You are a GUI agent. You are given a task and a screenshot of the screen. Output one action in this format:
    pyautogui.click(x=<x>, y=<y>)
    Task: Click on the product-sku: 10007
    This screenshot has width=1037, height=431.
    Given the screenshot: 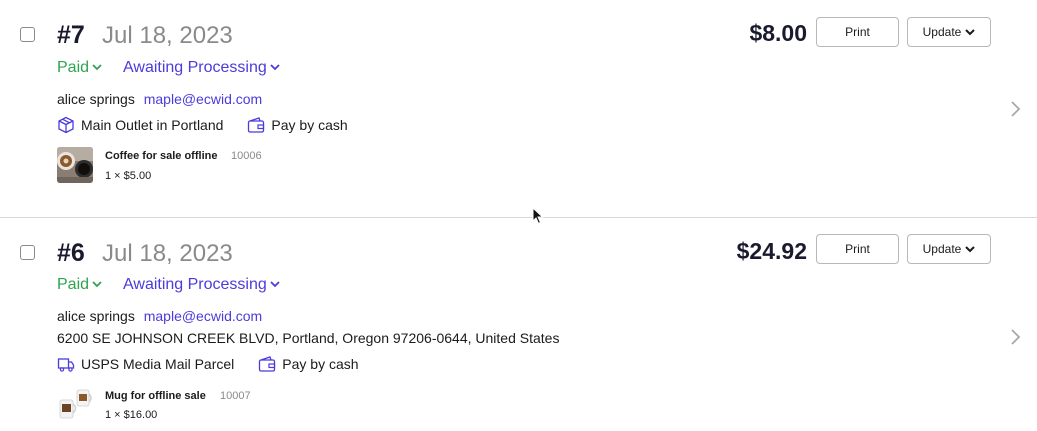 What is the action you would take?
    pyautogui.click(x=235, y=396)
    